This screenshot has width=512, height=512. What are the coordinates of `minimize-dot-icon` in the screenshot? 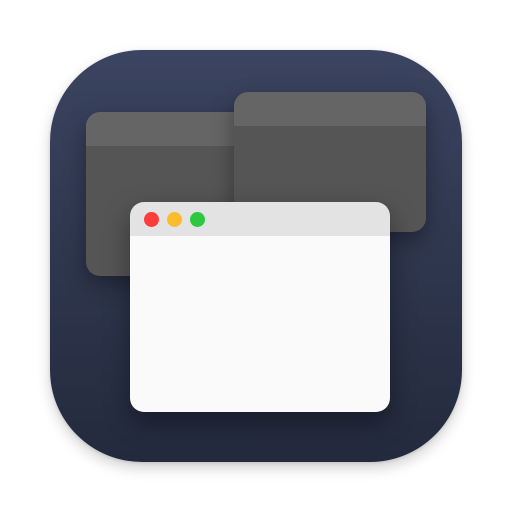 It's located at (174, 219).